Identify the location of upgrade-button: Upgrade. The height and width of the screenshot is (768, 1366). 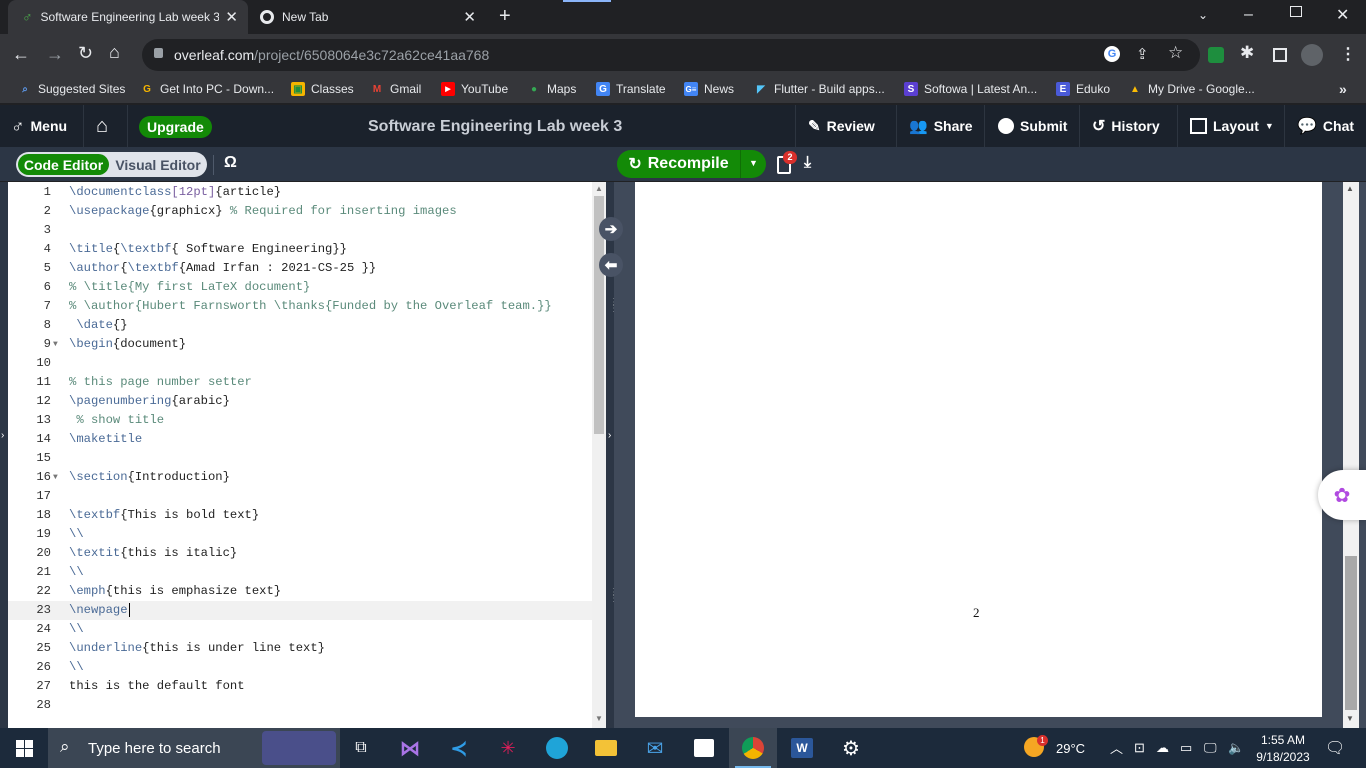
(175, 127).